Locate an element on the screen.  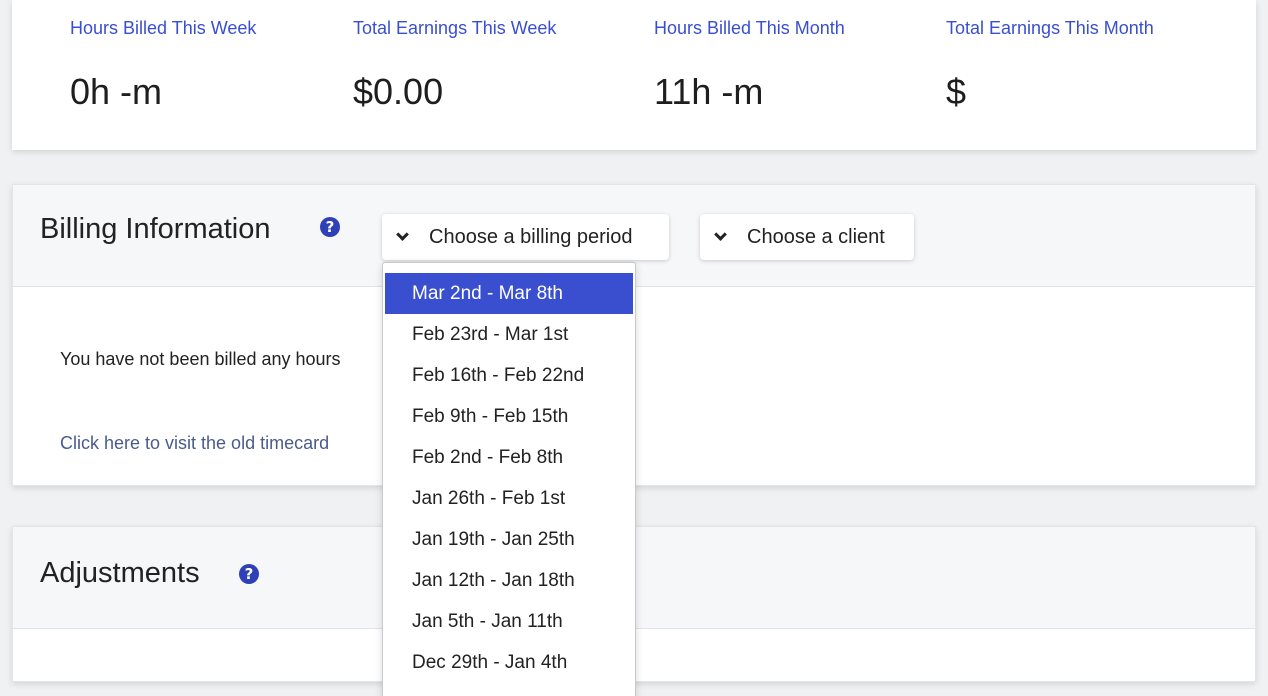
stat-hours-week: Hours Billed This Week 0h -m is located at coordinates (163, 65).